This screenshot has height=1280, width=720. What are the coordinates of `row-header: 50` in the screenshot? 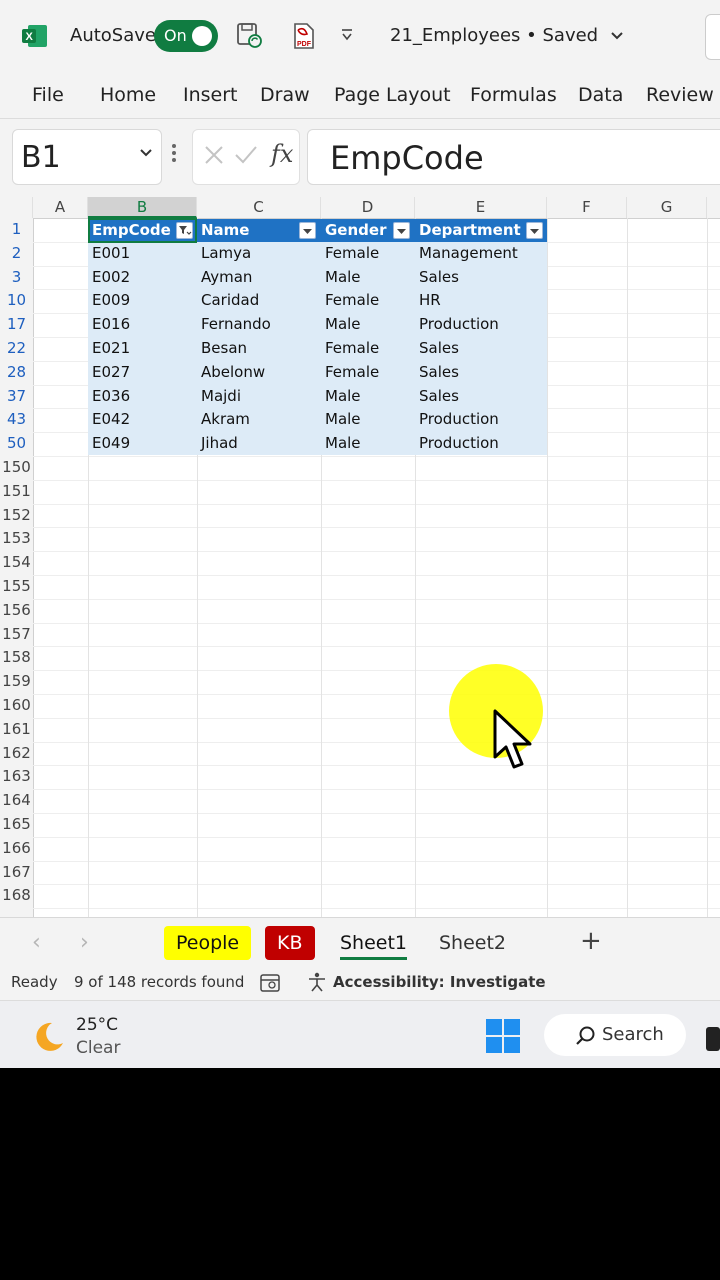 It's located at (16, 444).